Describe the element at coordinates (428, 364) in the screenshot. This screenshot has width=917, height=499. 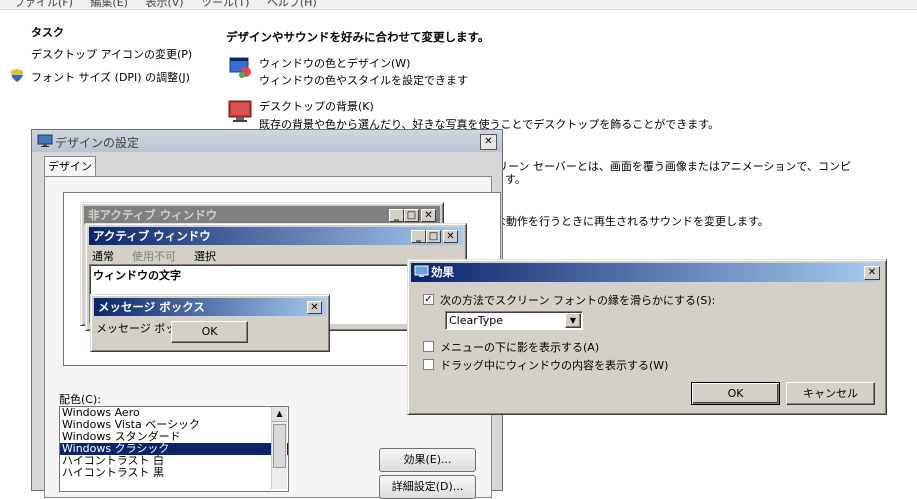
I see `drag-content-checkbox` at that location.